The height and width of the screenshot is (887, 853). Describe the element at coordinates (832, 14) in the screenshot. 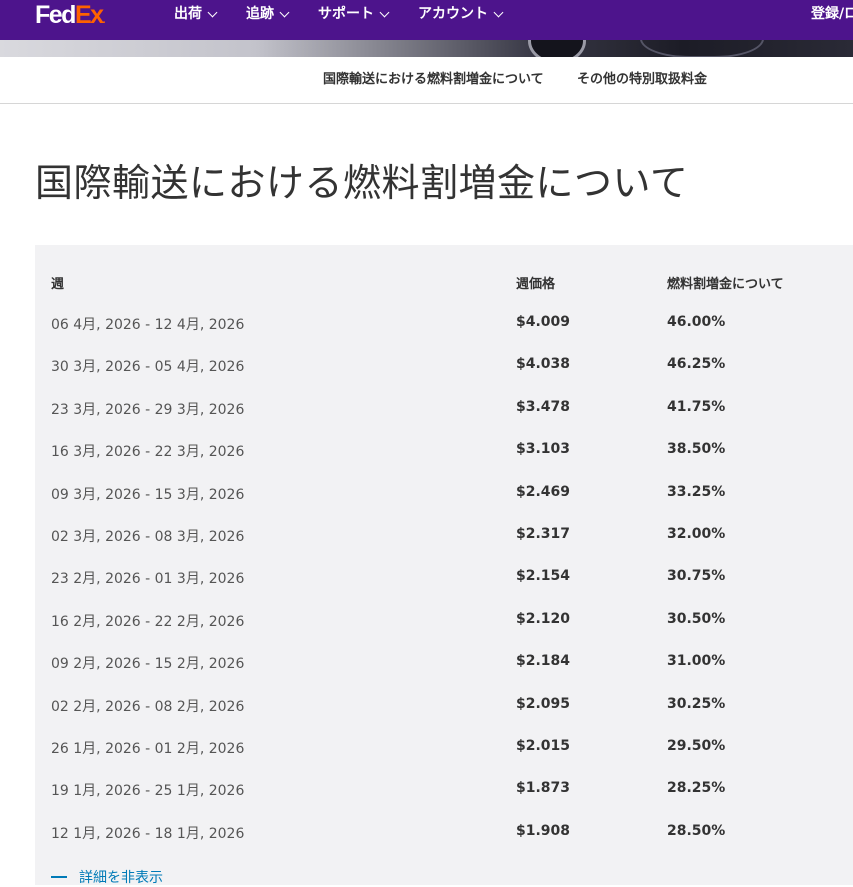

I see `login-link: 登録/ロ` at that location.